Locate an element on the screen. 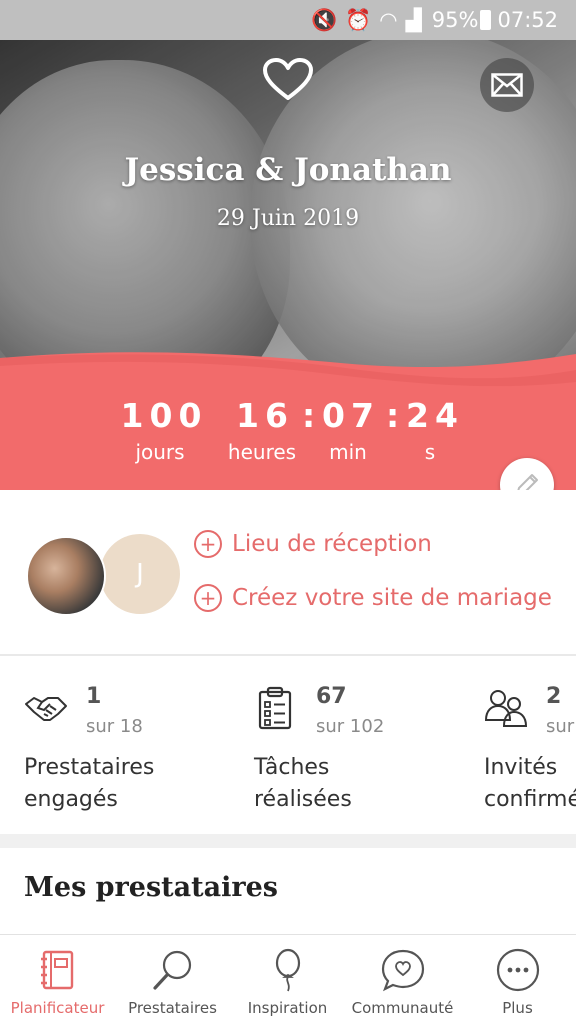  add-reception-venue-label: Lieu de réception is located at coordinates (332, 544).